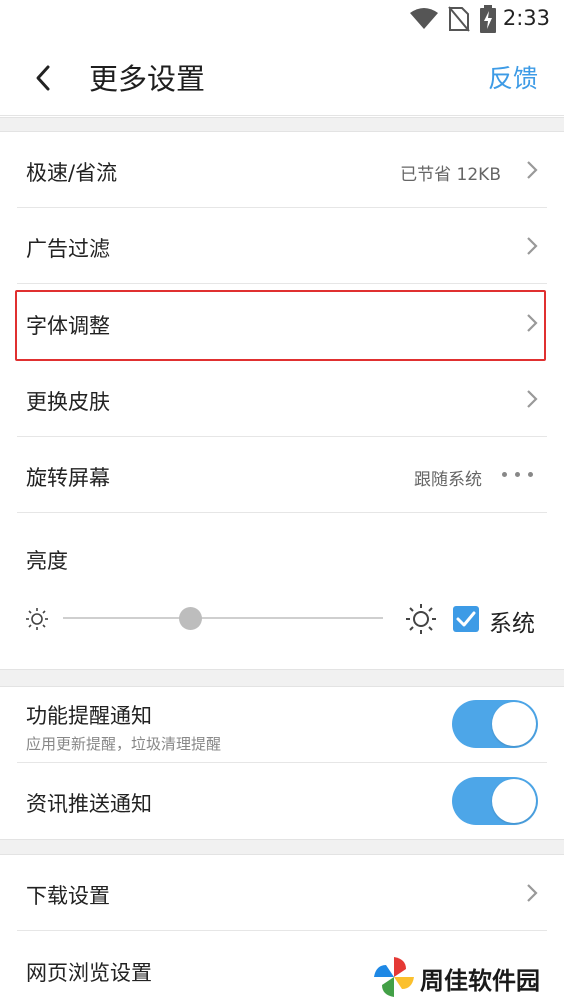 The height and width of the screenshot is (1002, 564). Describe the element at coordinates (89, 716) in the screenshot. I see `setting-label: 功能提醒通知` at that location.